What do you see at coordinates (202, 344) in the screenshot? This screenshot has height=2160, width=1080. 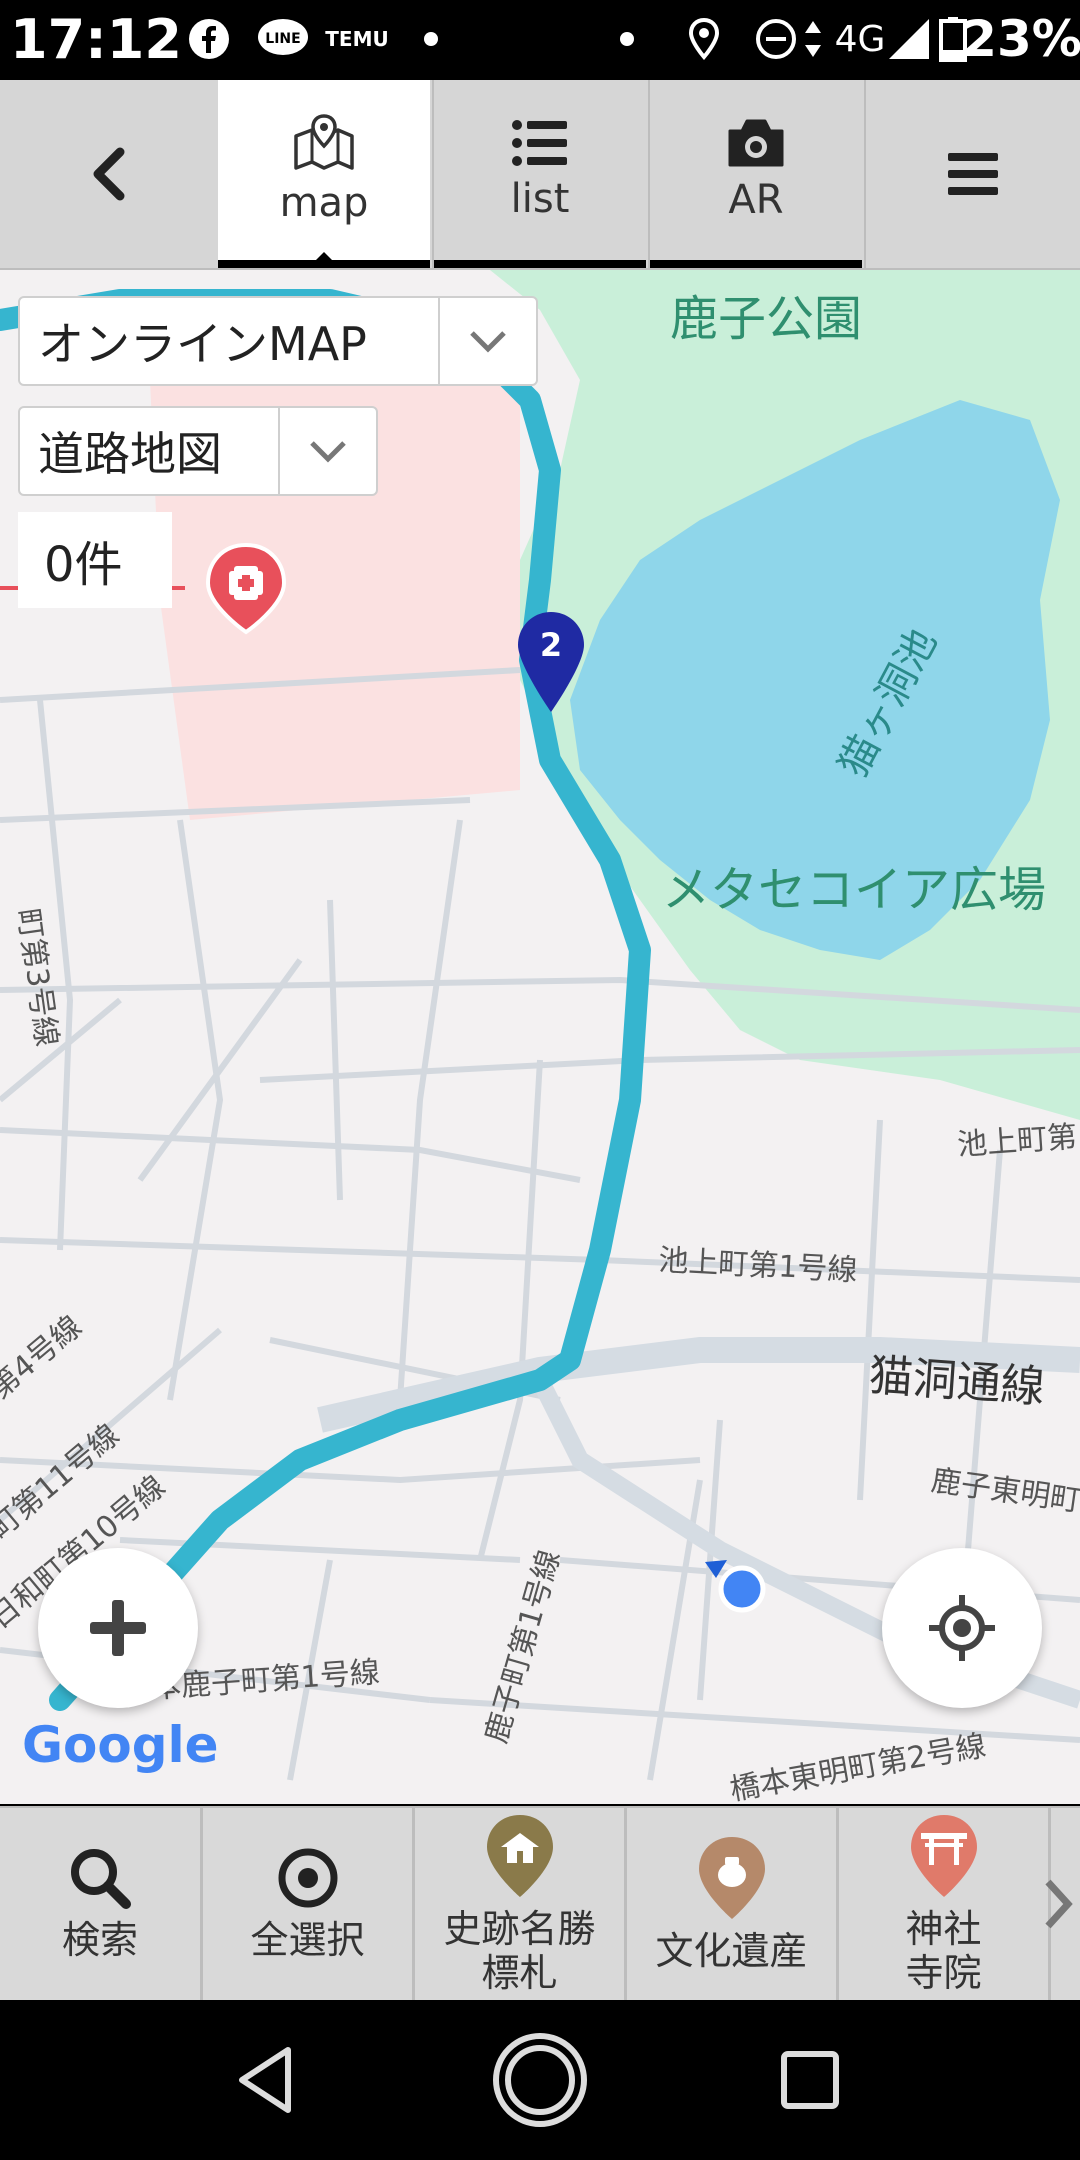 I see `map-source-value: オンラインMAP` at bounding box center [202, 344].